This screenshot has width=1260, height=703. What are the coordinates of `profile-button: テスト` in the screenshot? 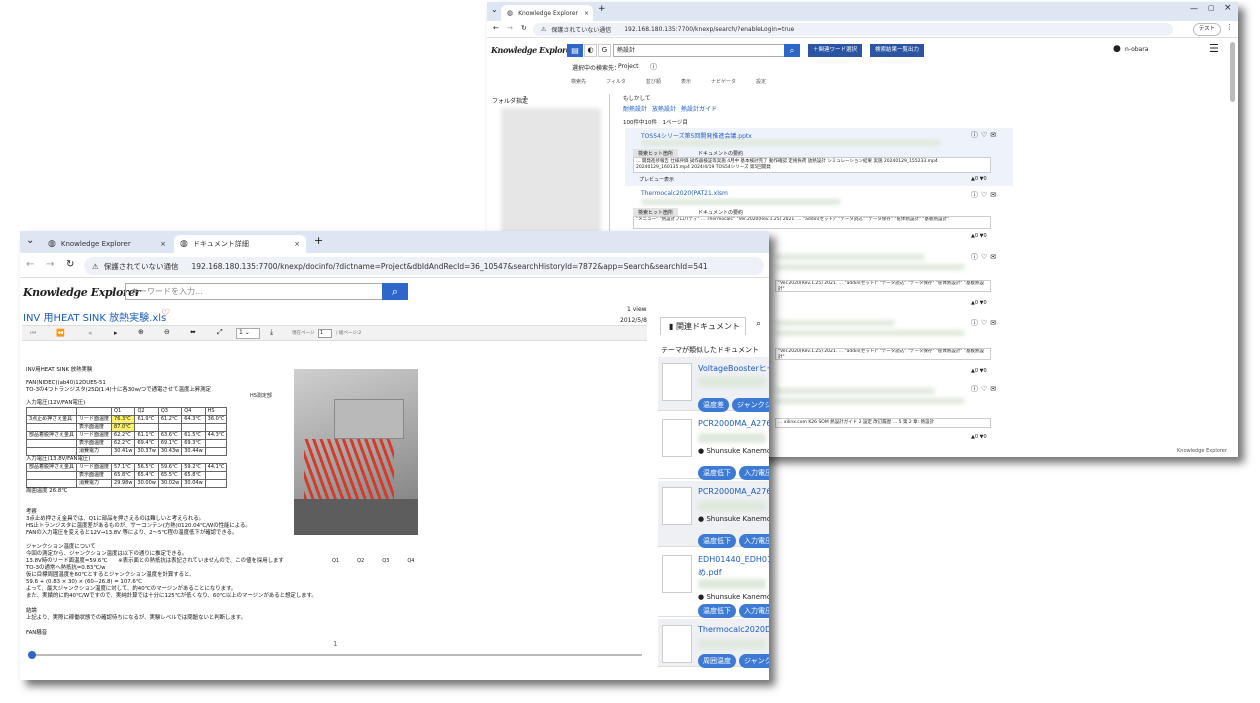 It's located at (1207, 29).